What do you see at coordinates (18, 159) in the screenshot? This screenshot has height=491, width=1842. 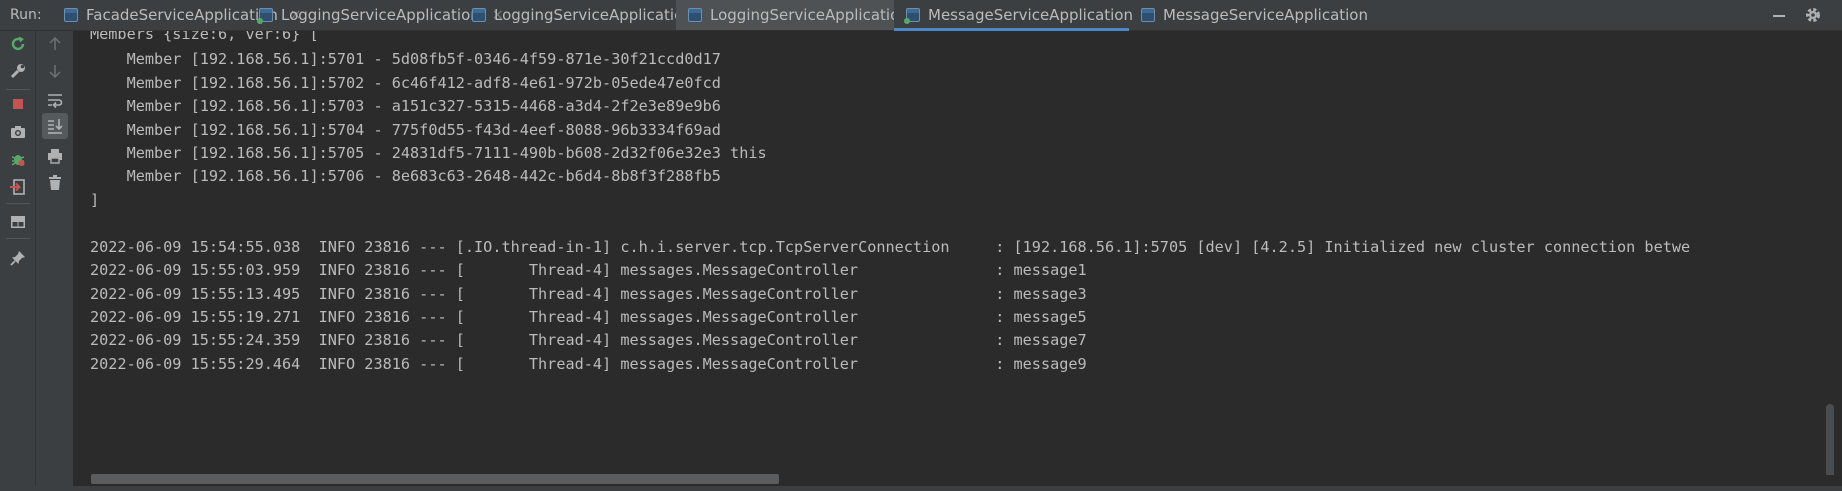 I see `debug-bug-icon` at bounding box center [18, 159].